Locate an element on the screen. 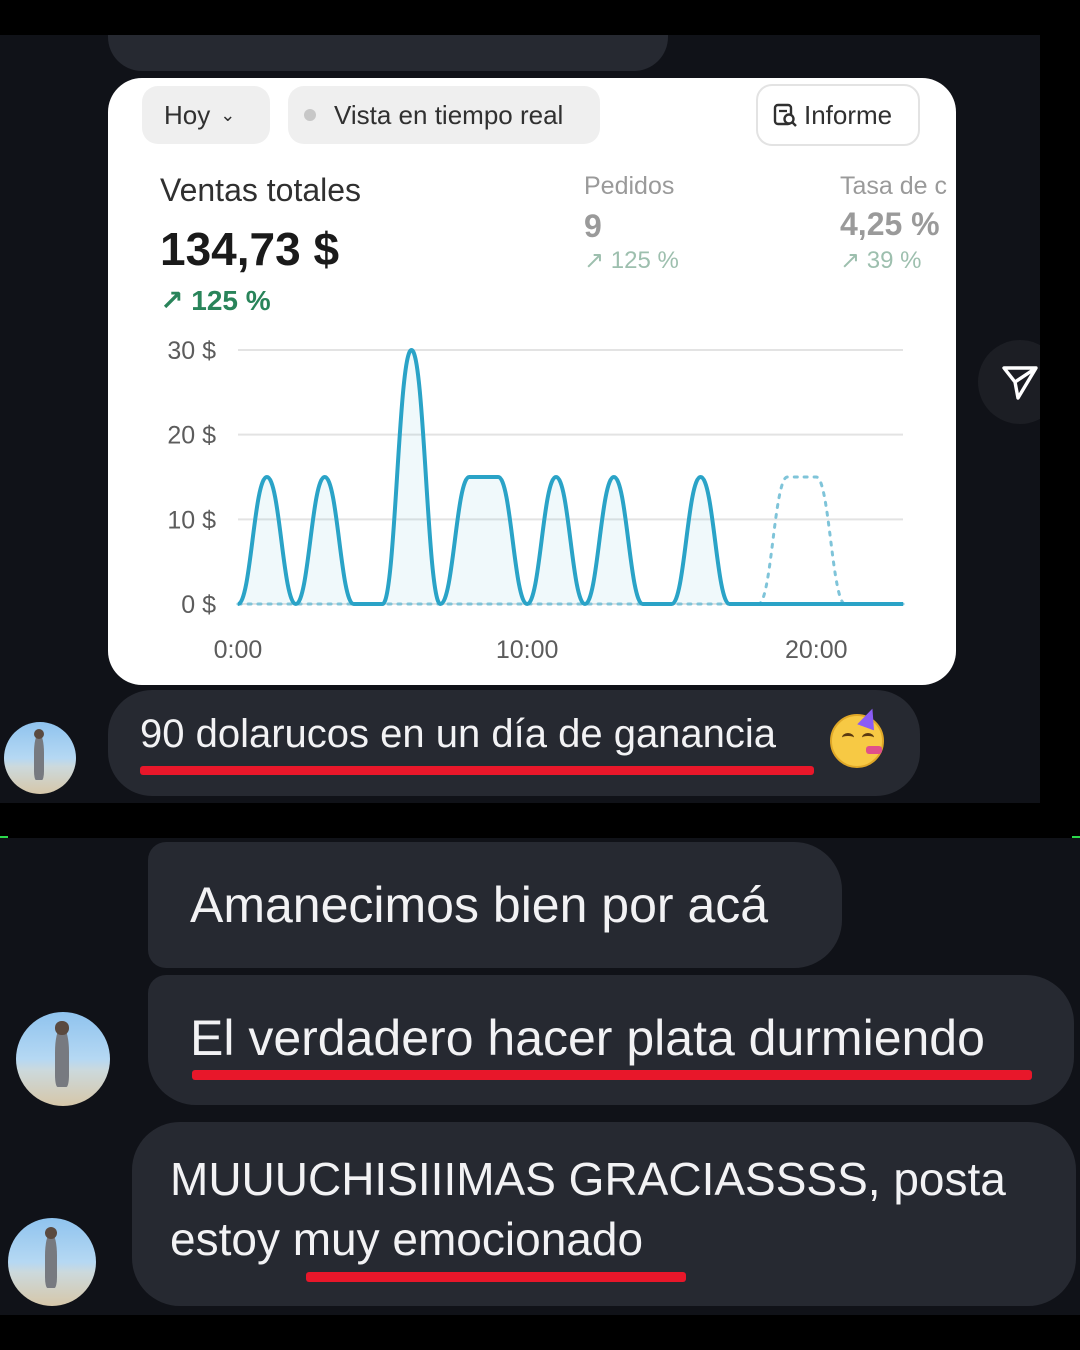  conversion-rate-change: ↗ 39 % is located at coordinates (880, 260).